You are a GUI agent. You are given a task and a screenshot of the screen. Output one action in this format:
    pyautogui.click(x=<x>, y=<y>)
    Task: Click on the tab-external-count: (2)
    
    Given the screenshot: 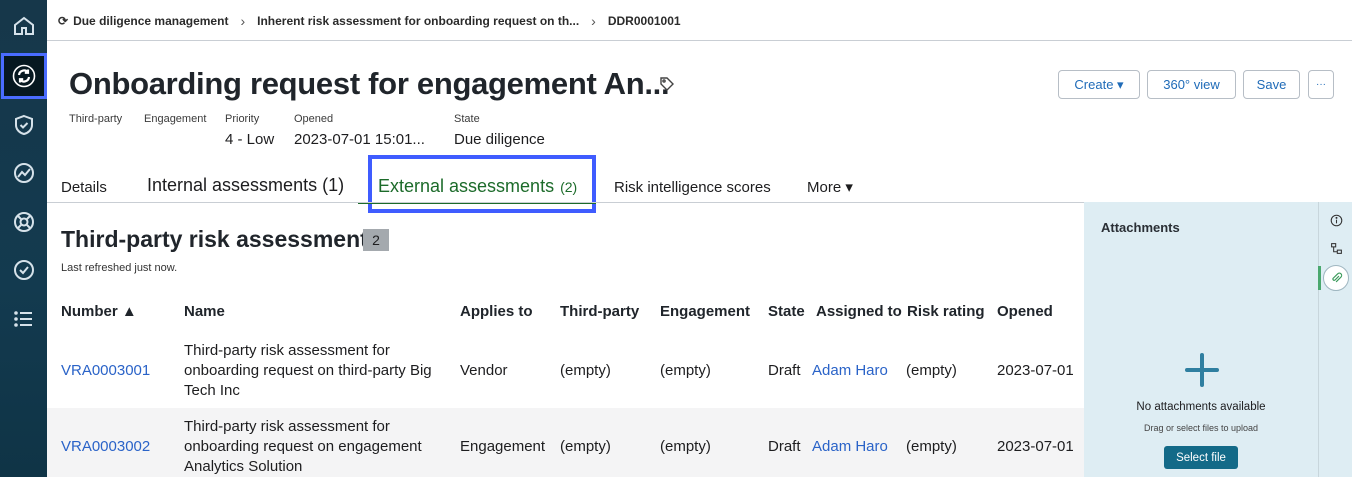 What is the action you would take?
    pyautogui.click(x=569, y=187)
    